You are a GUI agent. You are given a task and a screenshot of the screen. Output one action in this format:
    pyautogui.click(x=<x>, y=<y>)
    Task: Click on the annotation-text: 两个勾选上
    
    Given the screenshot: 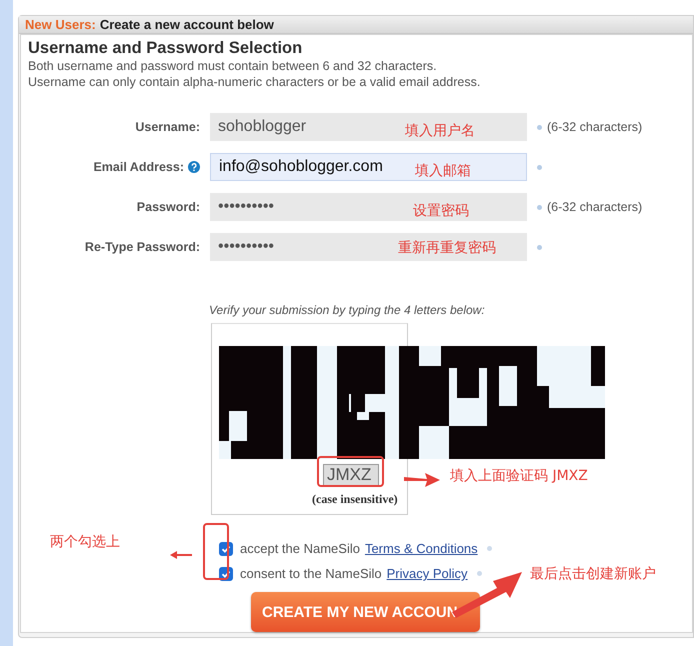 What is the action you would take?
    pyautogui.click(x=85, y=542)
    